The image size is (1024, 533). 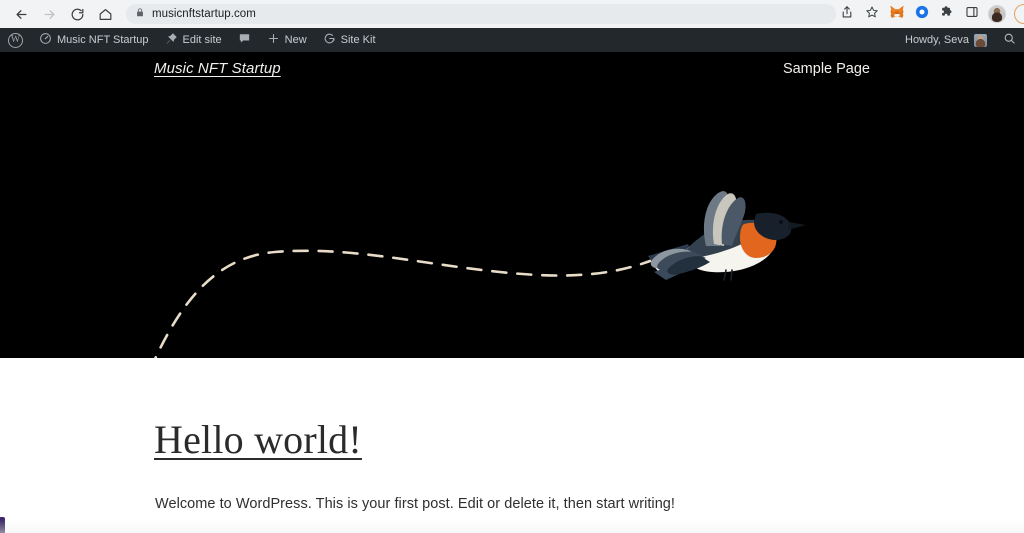 I want to click on adminbar-item-comments, so click(x=244, y=40).